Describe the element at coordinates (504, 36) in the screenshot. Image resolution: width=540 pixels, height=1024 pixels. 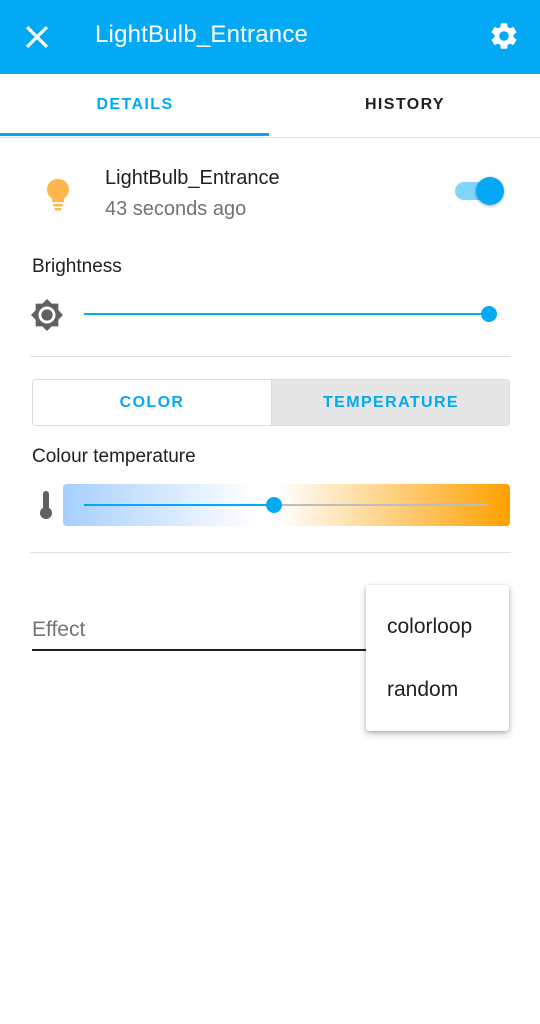
I see `gear-icon` at that location.